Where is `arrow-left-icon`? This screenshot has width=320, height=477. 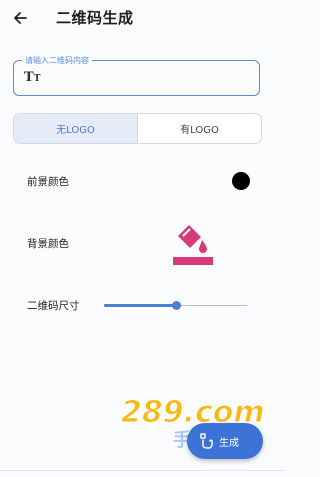
arrow-left-icon is located at coordinates (20, 18).